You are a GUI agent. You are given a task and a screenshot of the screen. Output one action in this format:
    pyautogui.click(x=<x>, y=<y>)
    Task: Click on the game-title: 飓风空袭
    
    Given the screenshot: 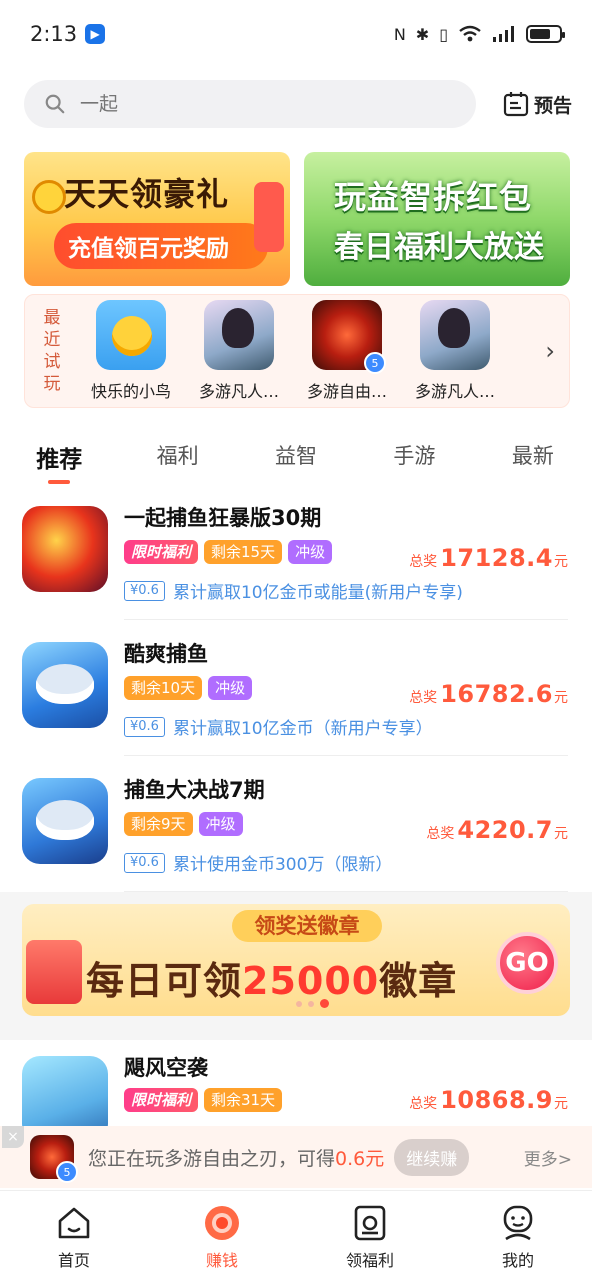 What is the action you would take?
    pyautogui.click(x=166, y=1068)
    